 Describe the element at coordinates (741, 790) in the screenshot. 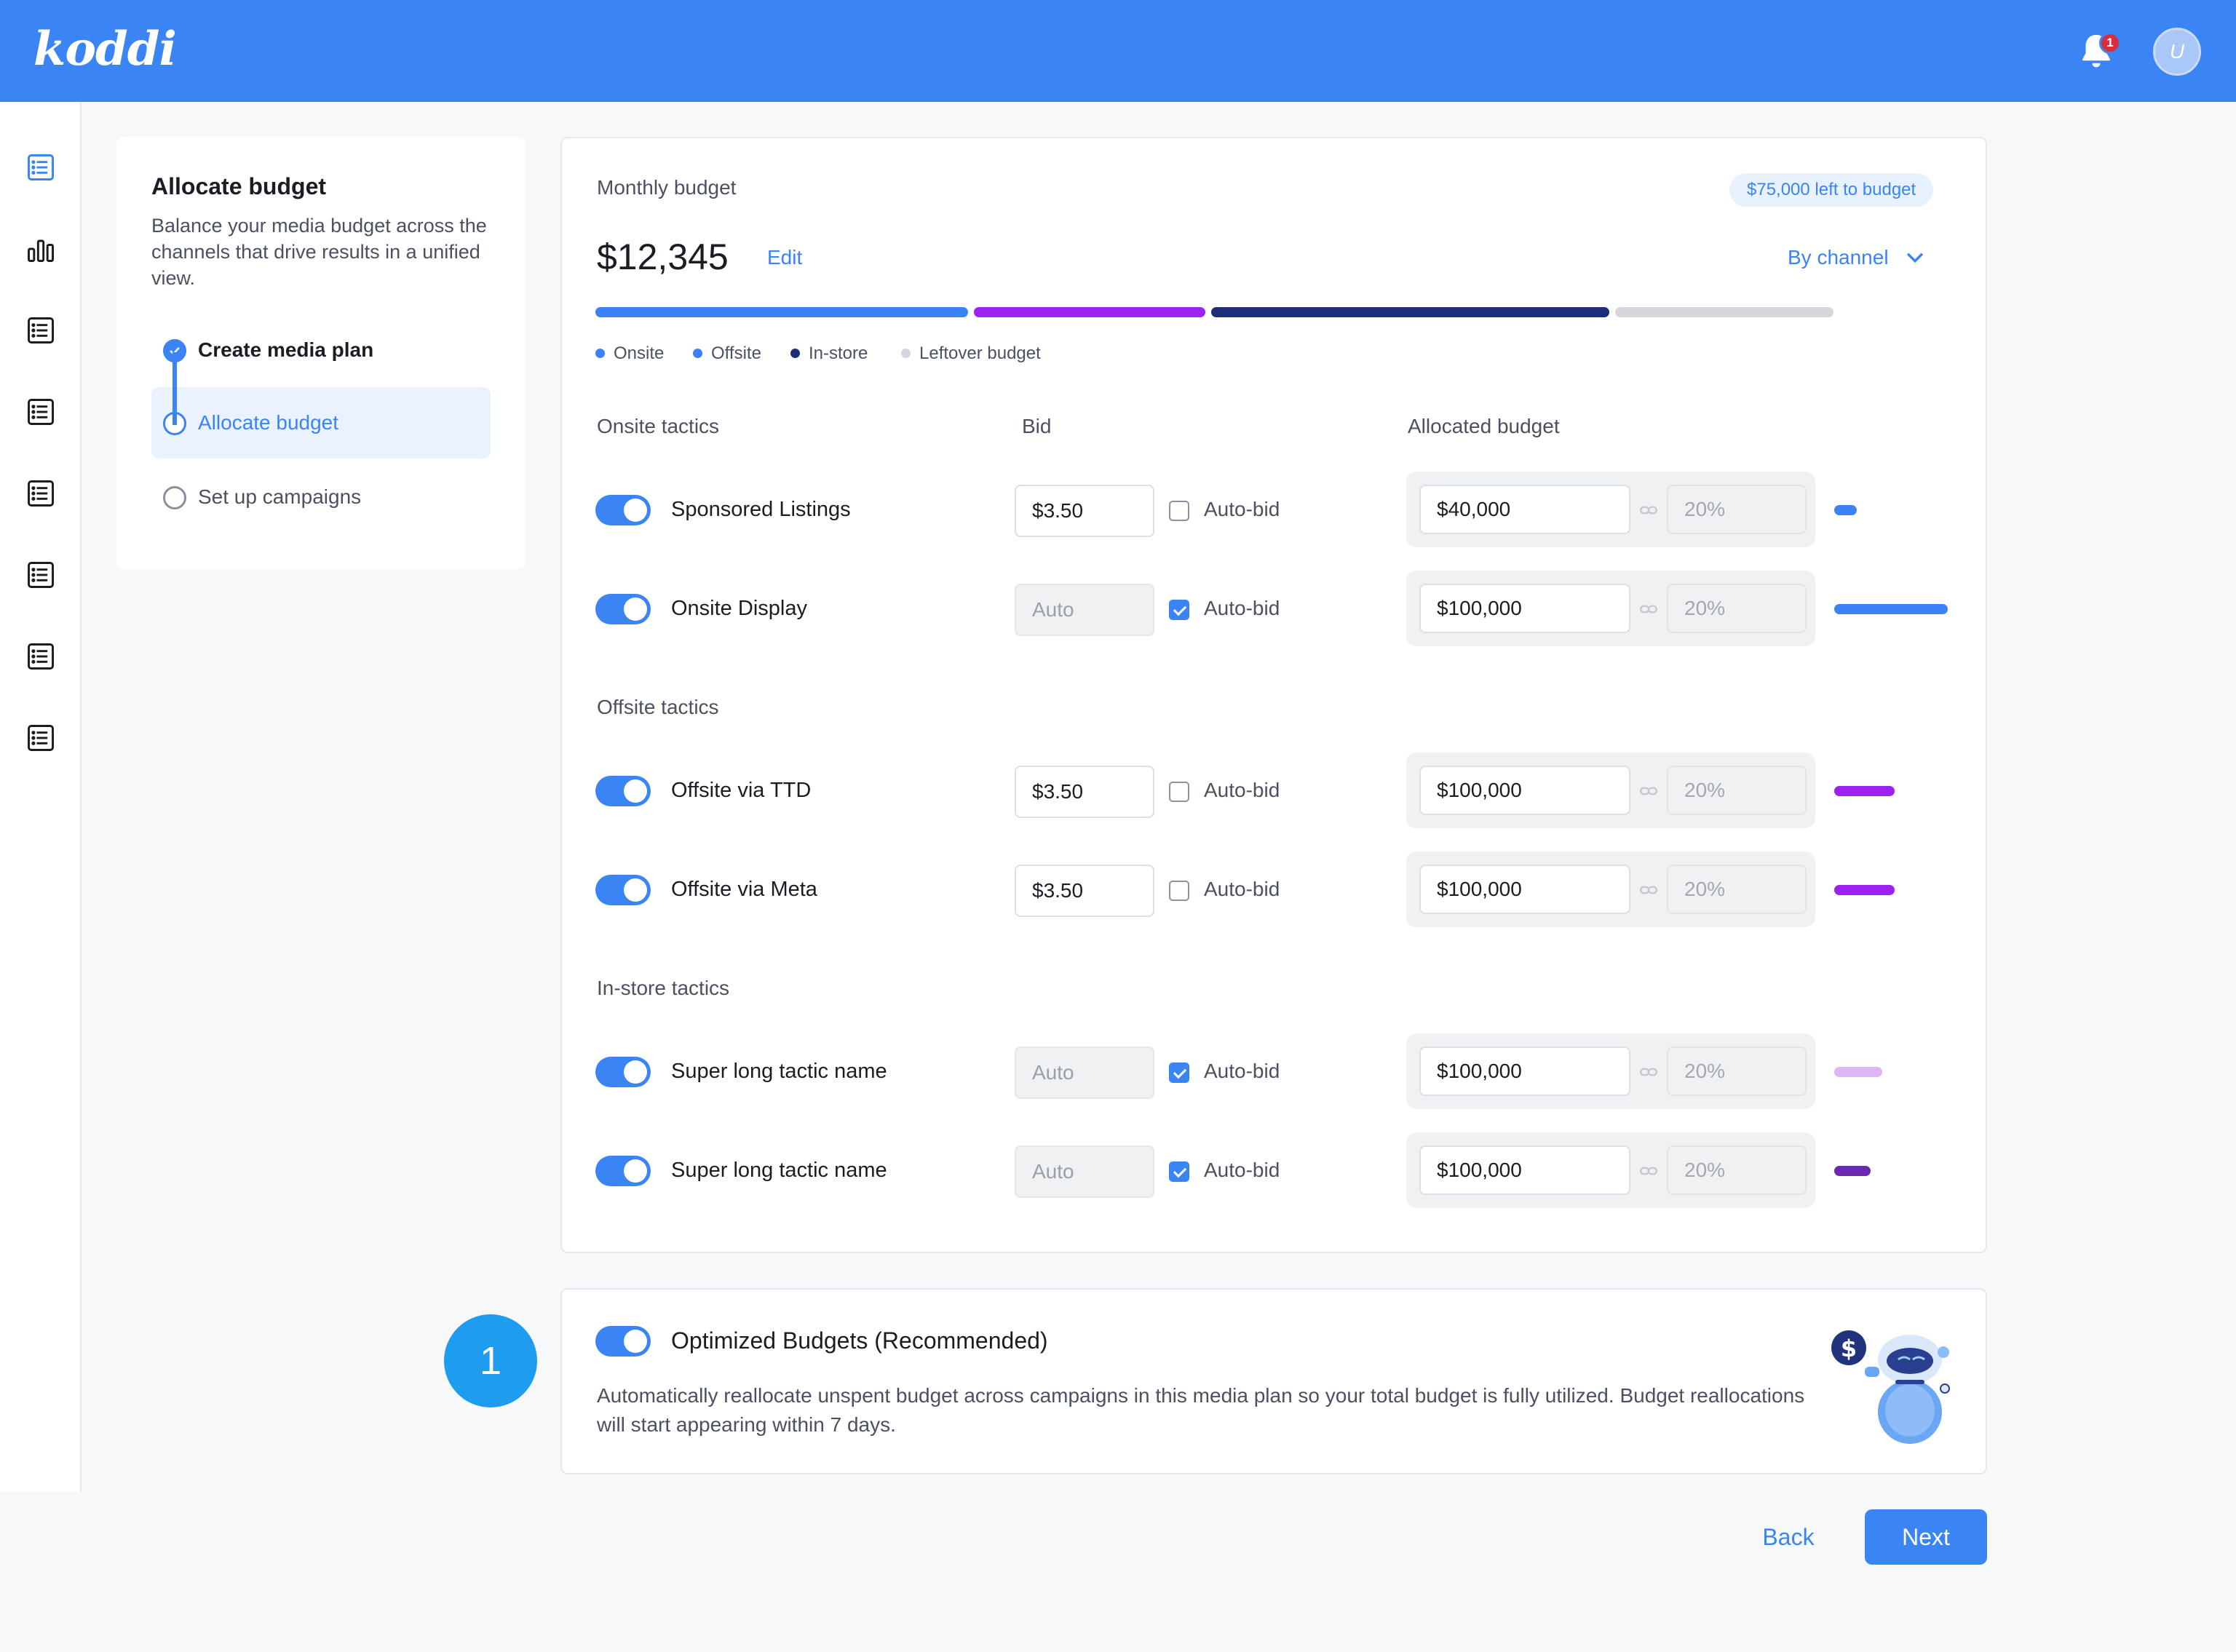

I see `tactic-name: Offsite via TTD` at that location.